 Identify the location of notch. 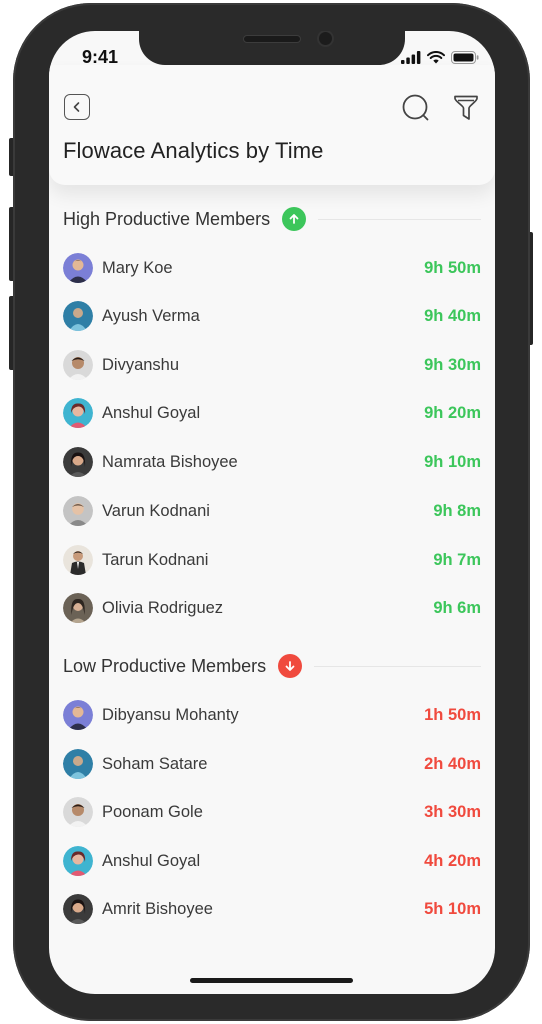
(272, 48).